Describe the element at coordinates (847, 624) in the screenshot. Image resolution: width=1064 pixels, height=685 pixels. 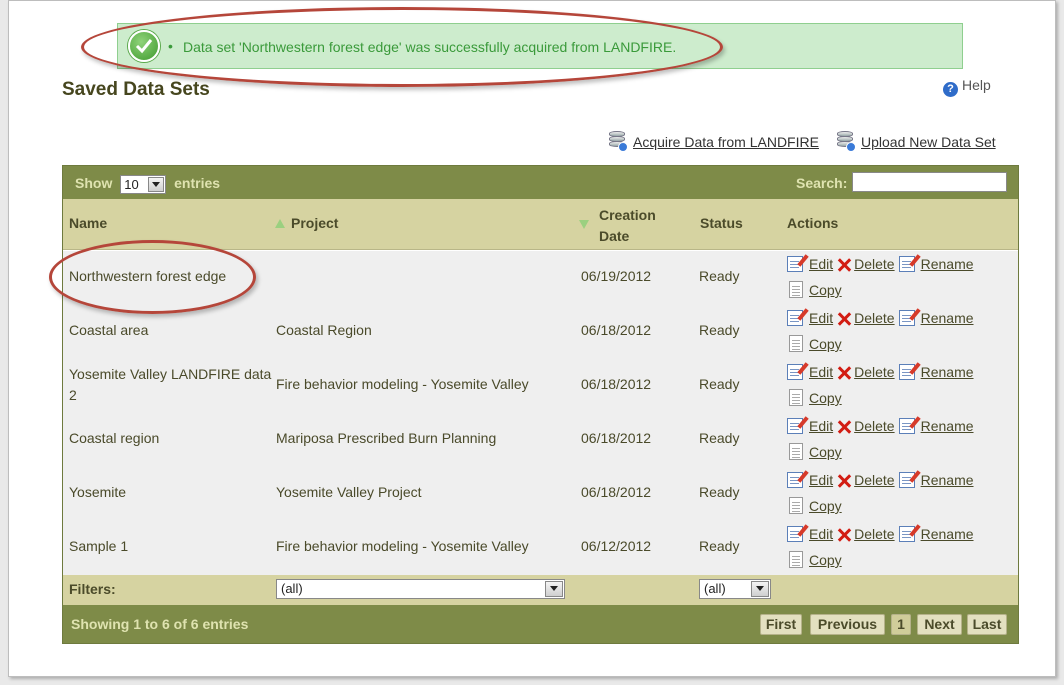
I see `previous-page-button: Previous` at that location.